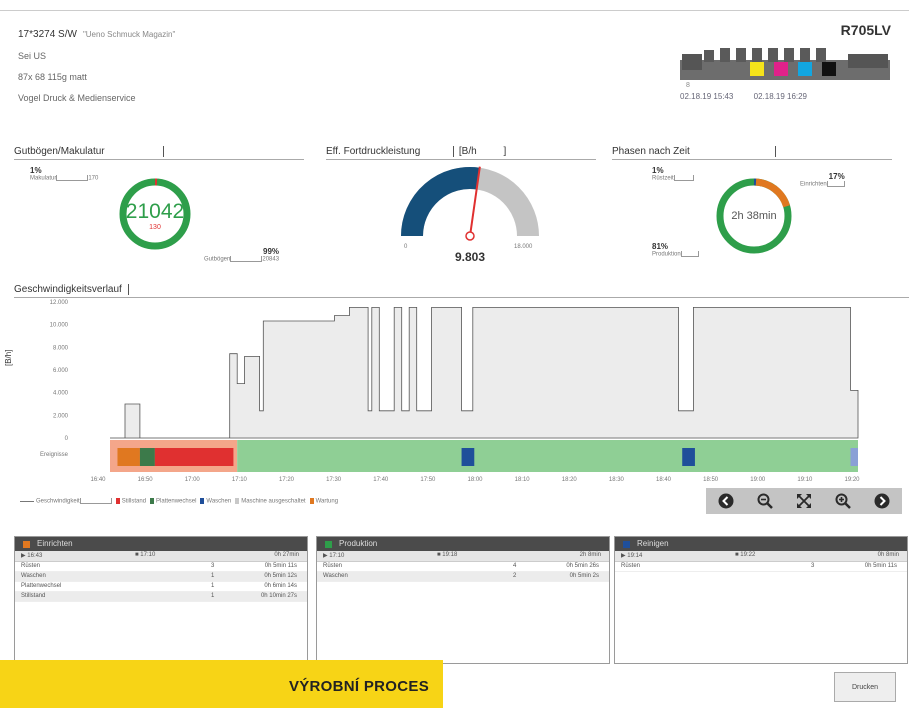  What do you see at coordinates (617, 480) in the screenshot?
I see `x-tick-label: 18:30` at bounding box center [617, 480].